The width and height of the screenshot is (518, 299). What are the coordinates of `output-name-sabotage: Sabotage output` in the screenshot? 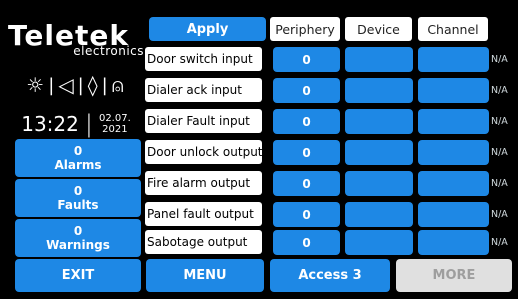 It's located at (203, 242).